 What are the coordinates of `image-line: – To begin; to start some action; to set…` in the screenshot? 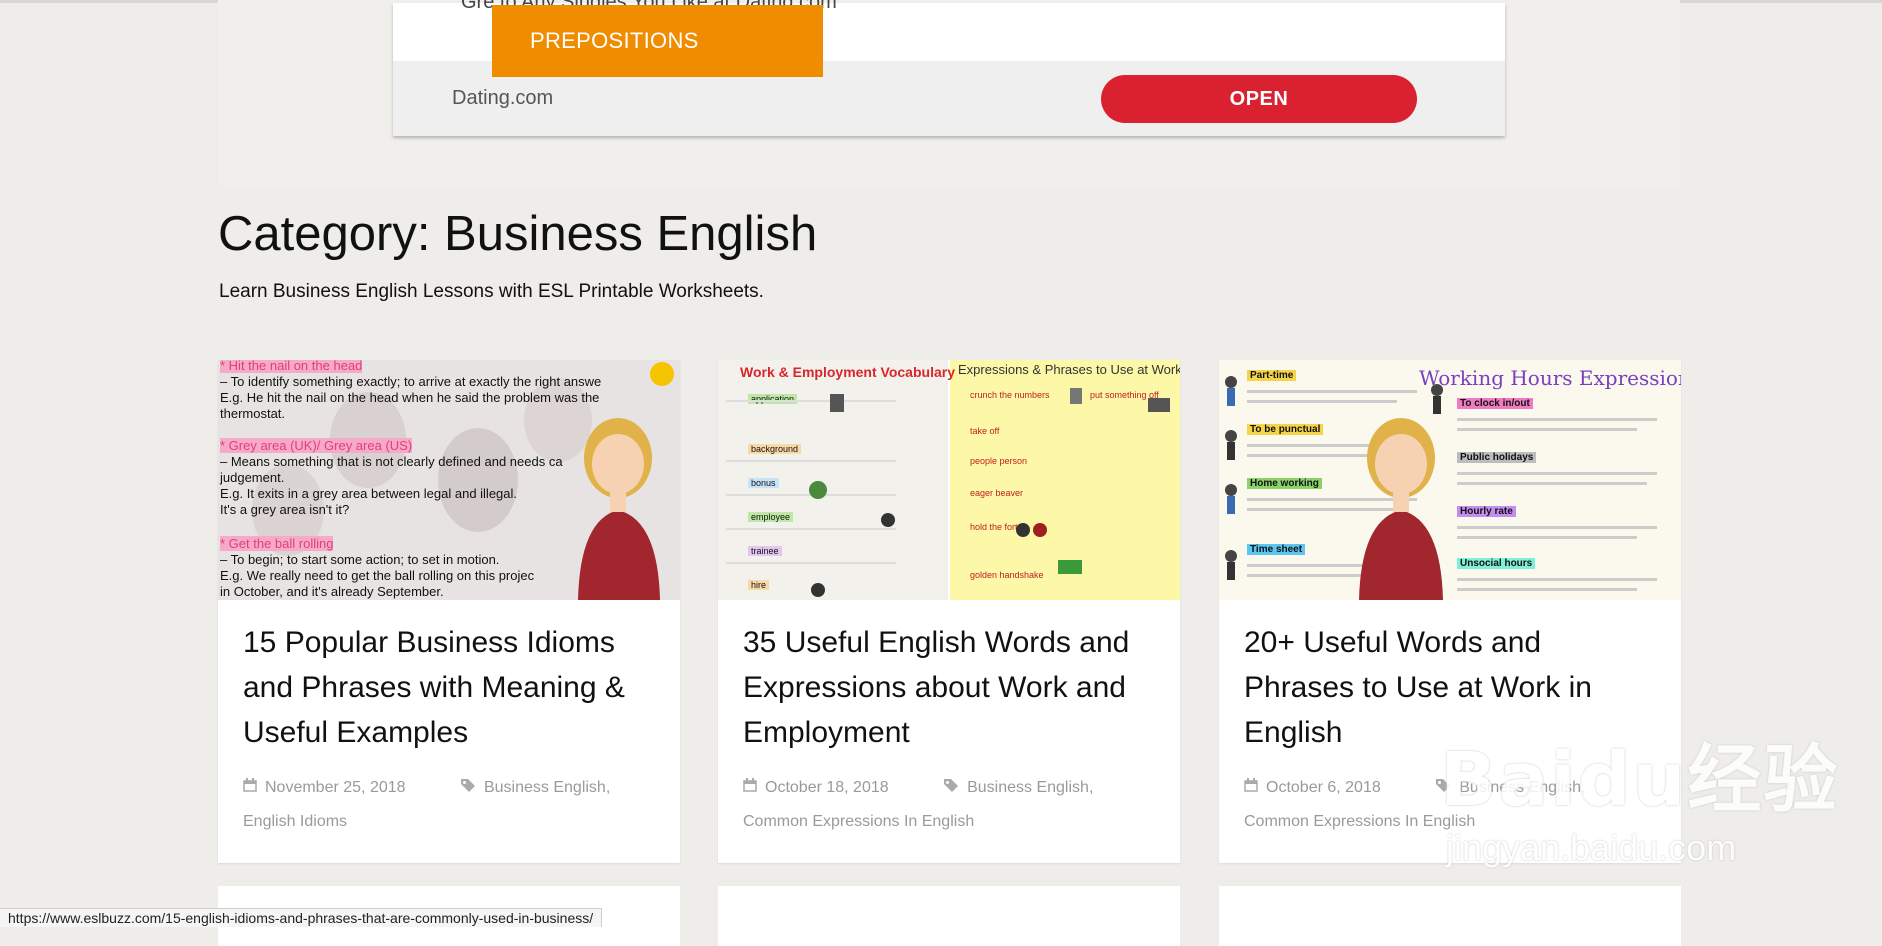 It's located at (360, 559).